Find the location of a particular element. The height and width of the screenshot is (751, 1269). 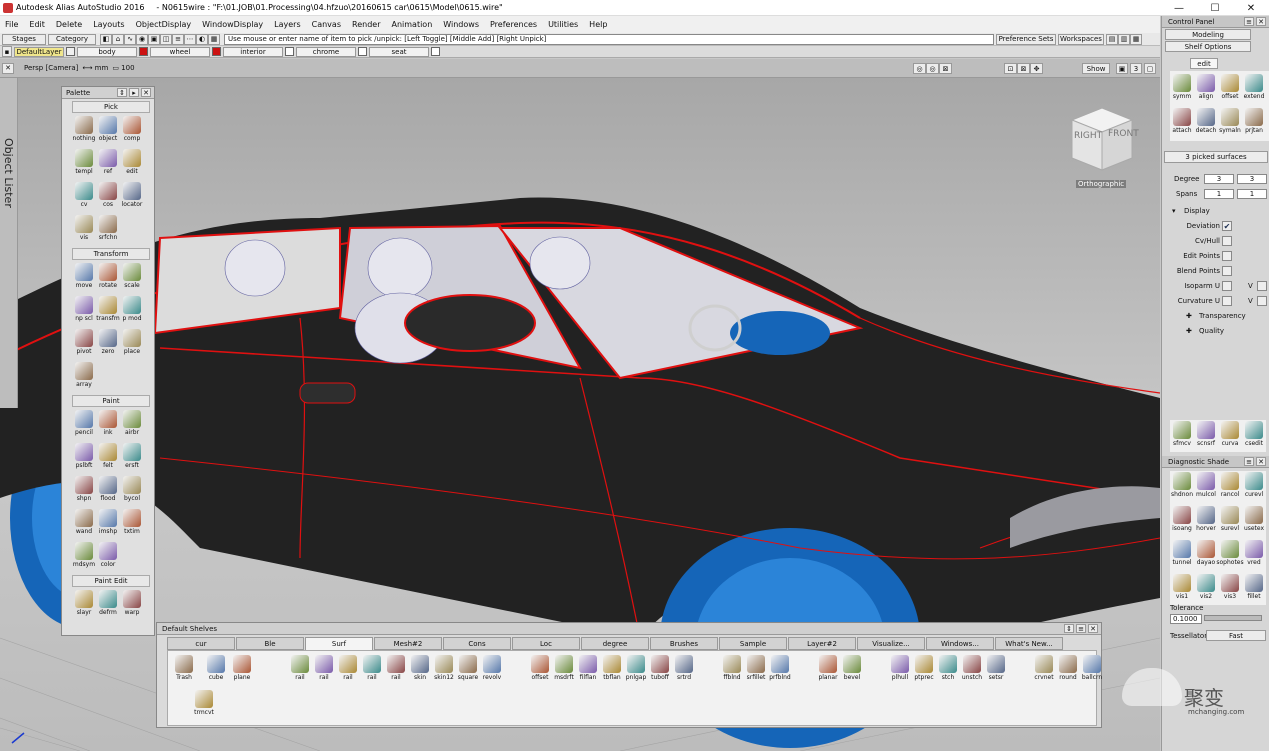

diag-tool-dayao: dayao is located at coordinates (1206, 555).